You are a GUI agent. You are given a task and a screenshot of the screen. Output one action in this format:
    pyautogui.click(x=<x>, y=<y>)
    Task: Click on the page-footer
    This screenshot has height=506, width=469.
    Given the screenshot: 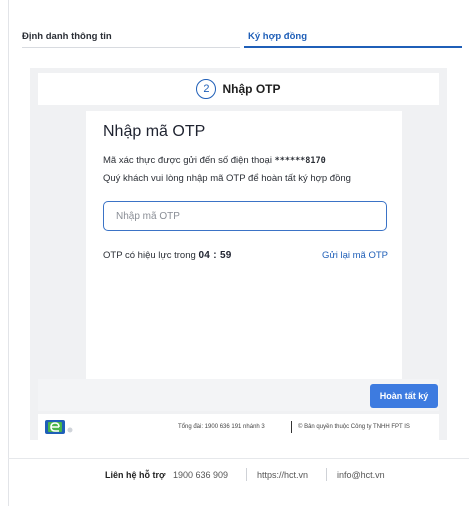 What is the action you would take?
    pyautogui.click(x=238, y=473)
    